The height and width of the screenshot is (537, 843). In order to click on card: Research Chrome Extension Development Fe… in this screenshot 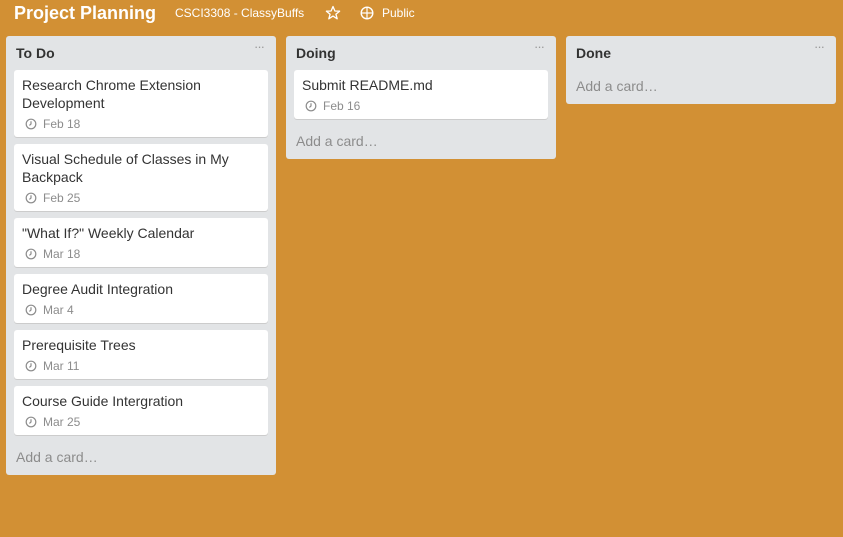, I will do `click(141, 103)`.